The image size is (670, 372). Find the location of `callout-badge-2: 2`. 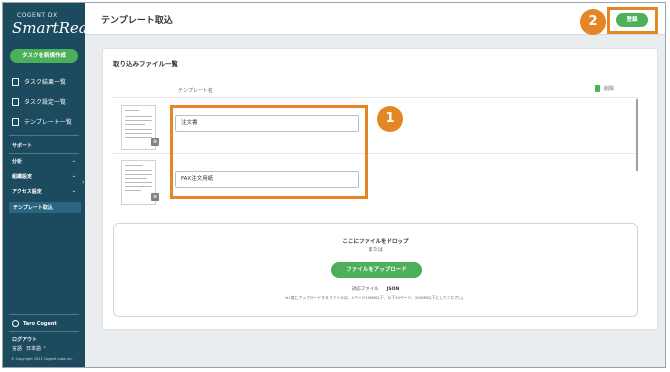

callout-badge-2: 2 is located at coordinates (593, 22).